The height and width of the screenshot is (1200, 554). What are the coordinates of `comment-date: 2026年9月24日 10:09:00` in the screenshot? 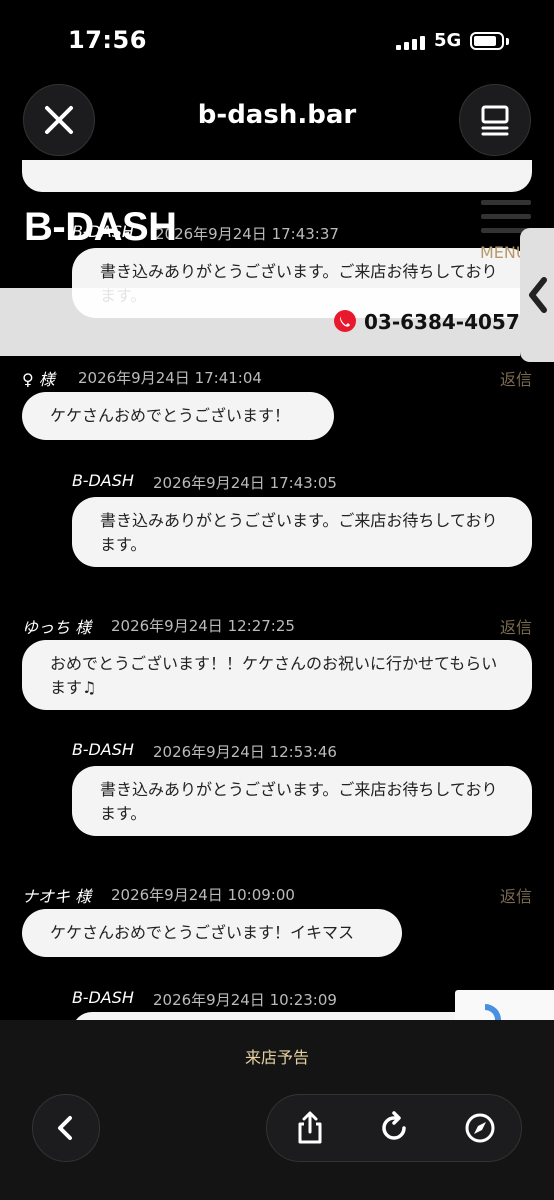 It's located at (203, 895).